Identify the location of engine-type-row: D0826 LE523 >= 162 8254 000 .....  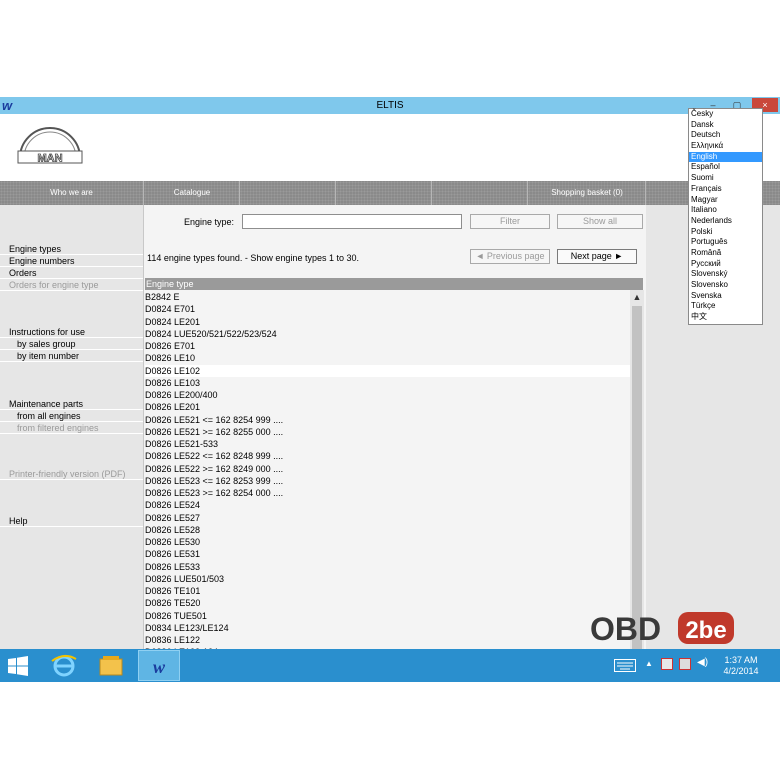
(387, 493).